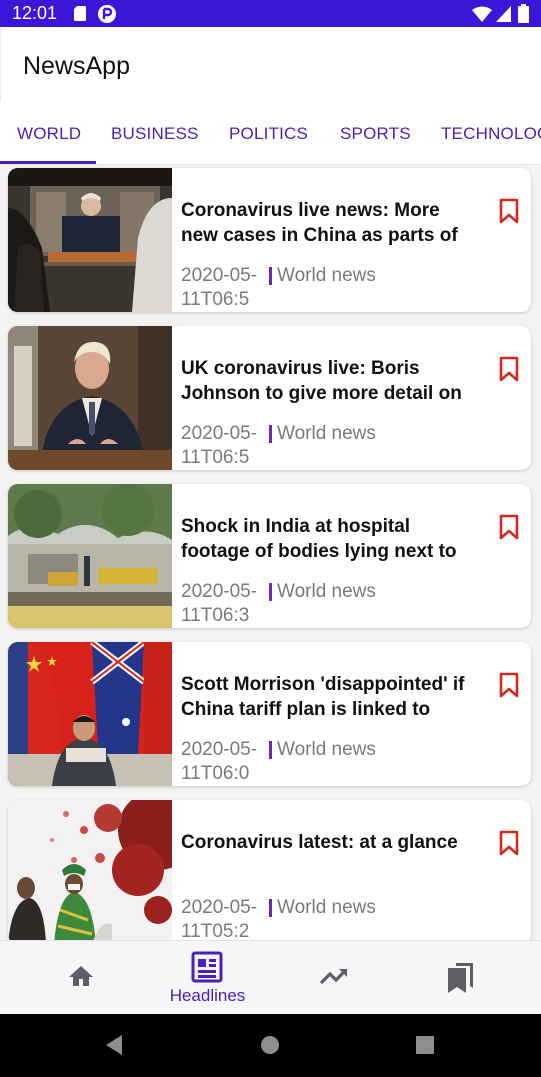  I want to click on nav-bookmarks, so click(460, 978).